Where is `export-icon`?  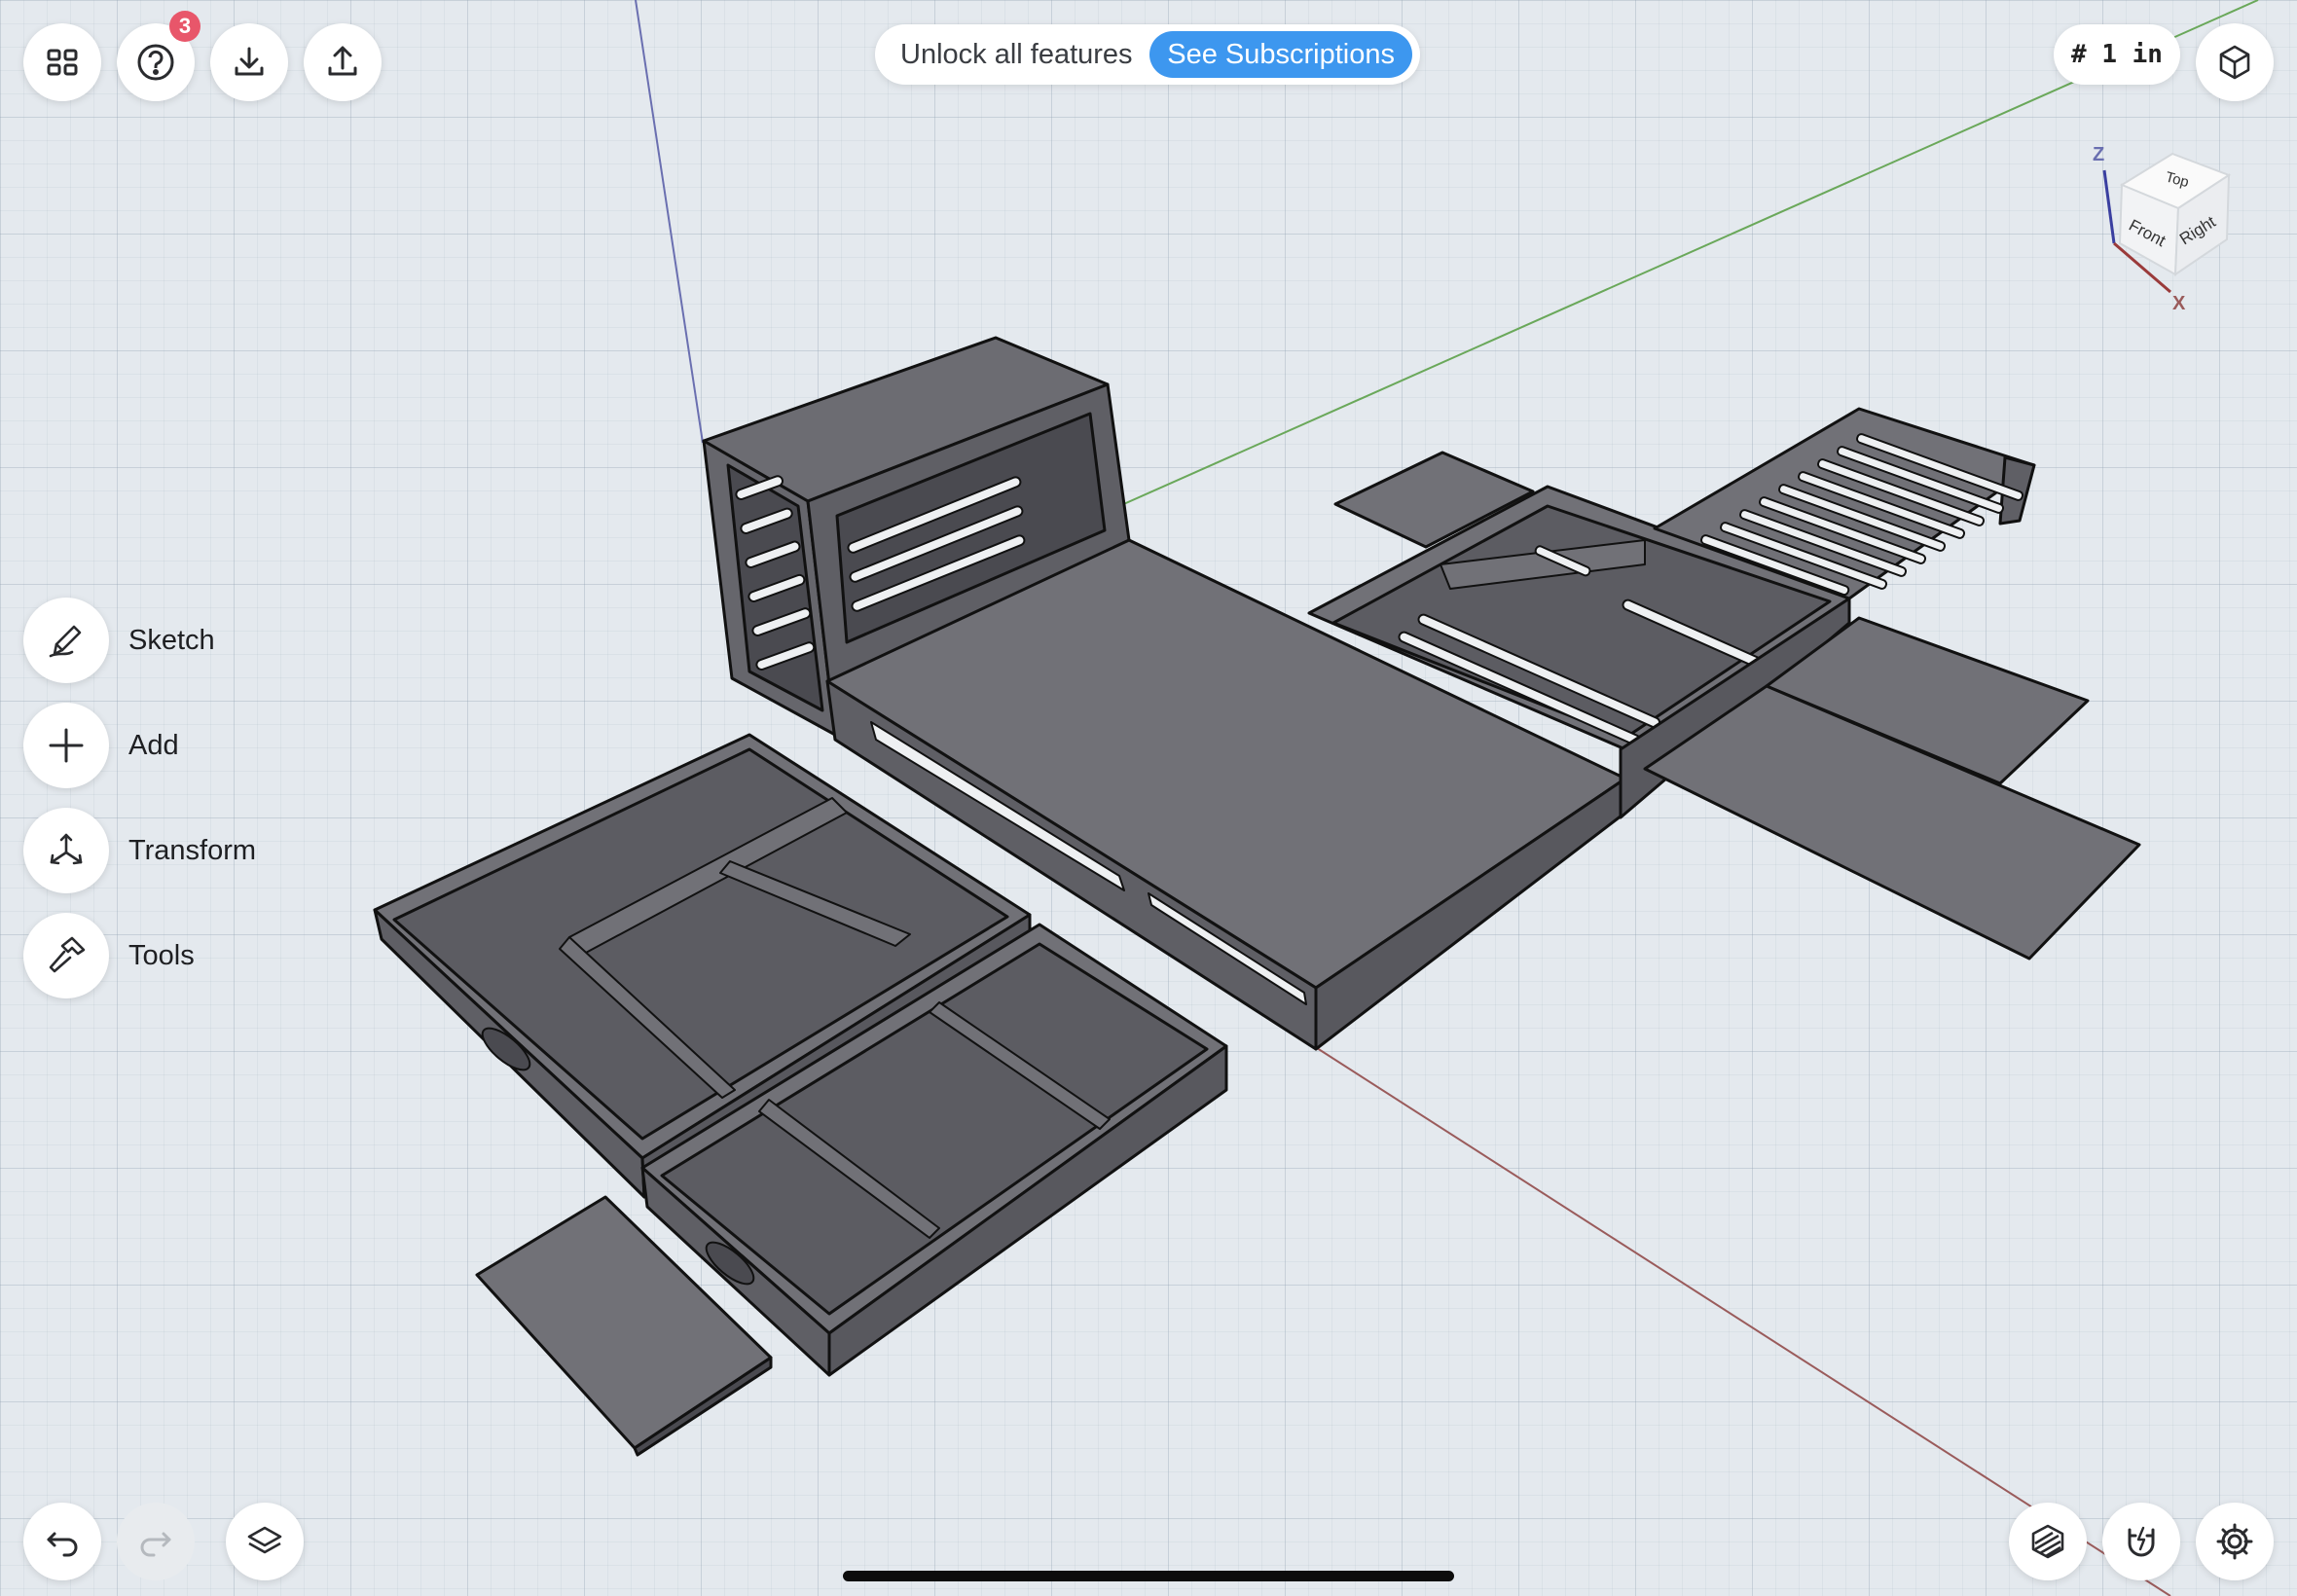 export-icon is located at coordinates (342, 61).